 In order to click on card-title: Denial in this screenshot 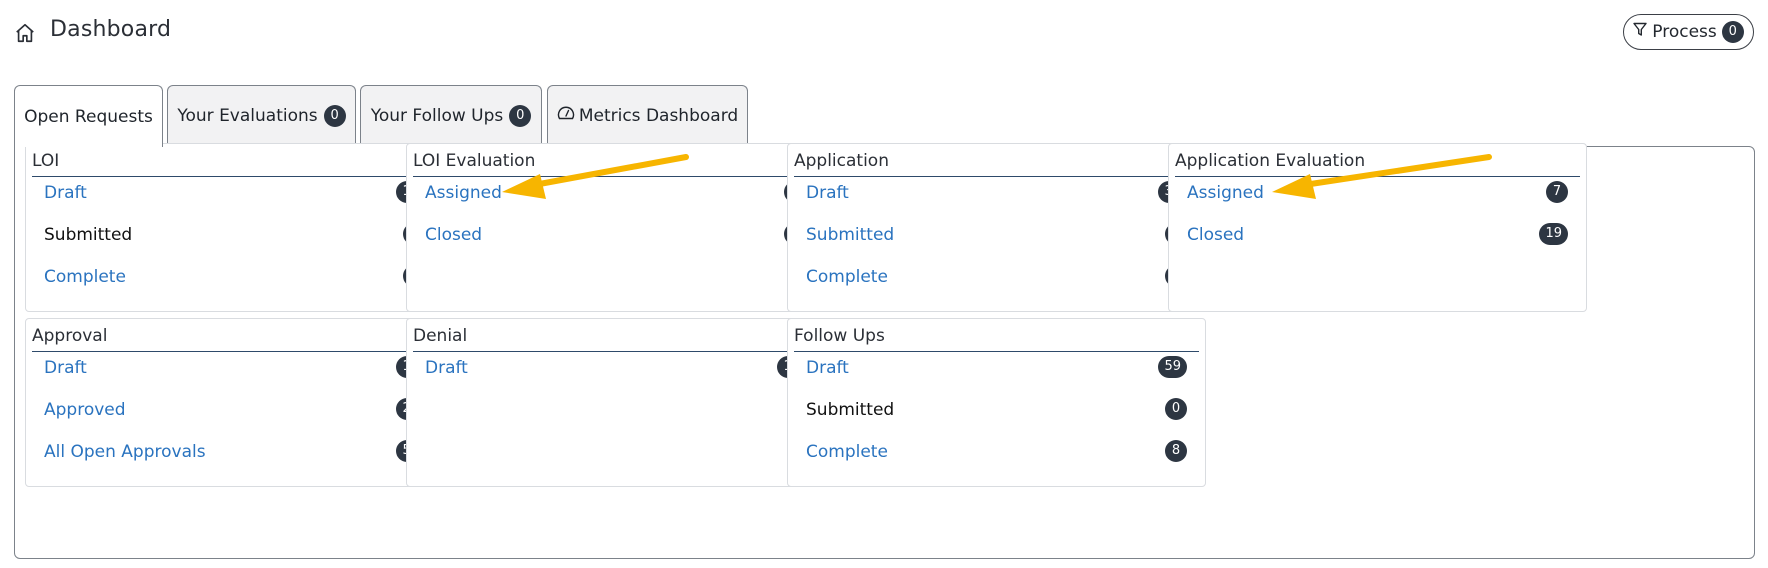, I will do `click(615, 339)`.